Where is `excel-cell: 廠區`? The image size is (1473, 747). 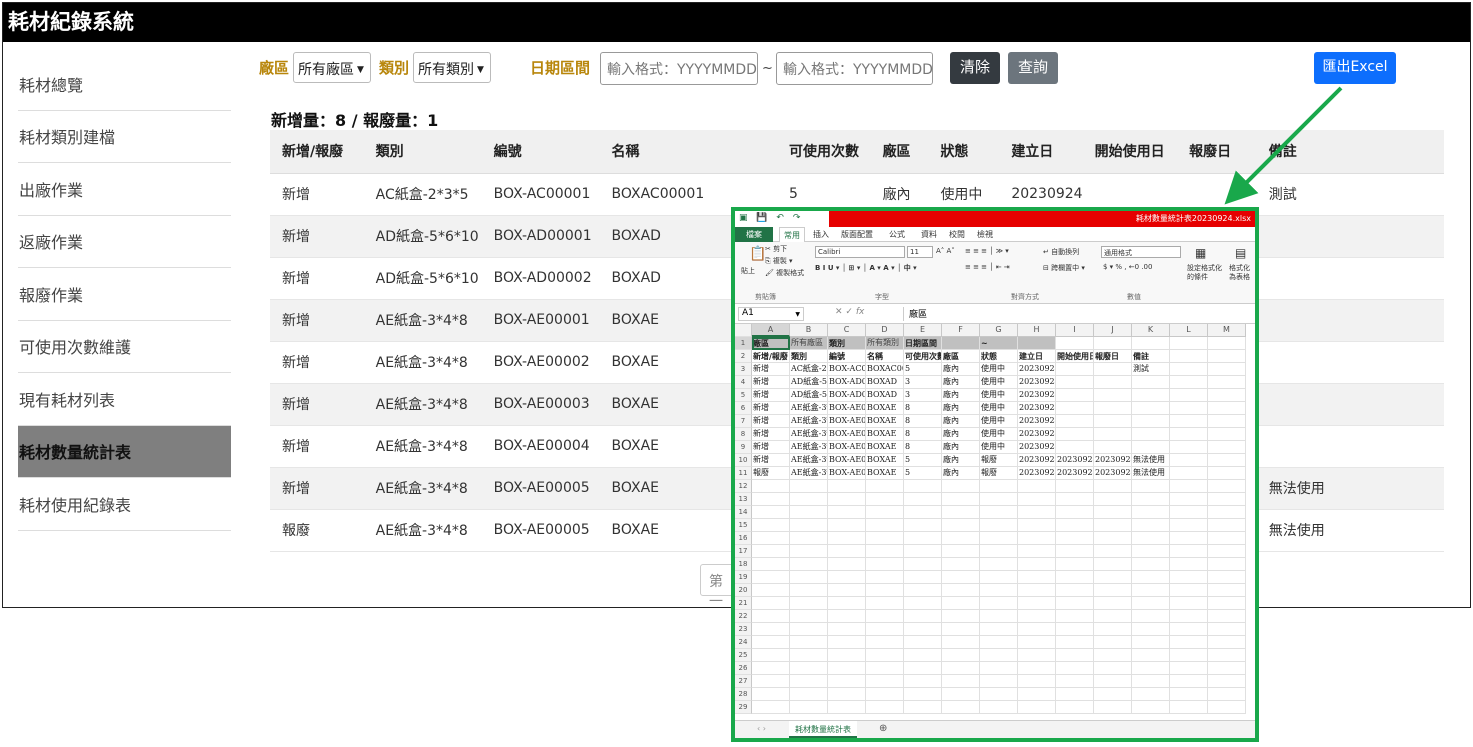
excel-cell: 廠區 is located at coordinates (771, 343).